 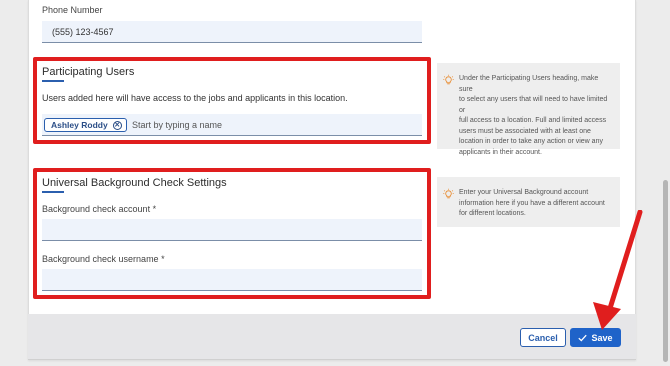 What do you see at coordinates (72, 10) in the screenshot?
I see `phone-number-label: Phone Number` at bounding box center [72, 10].